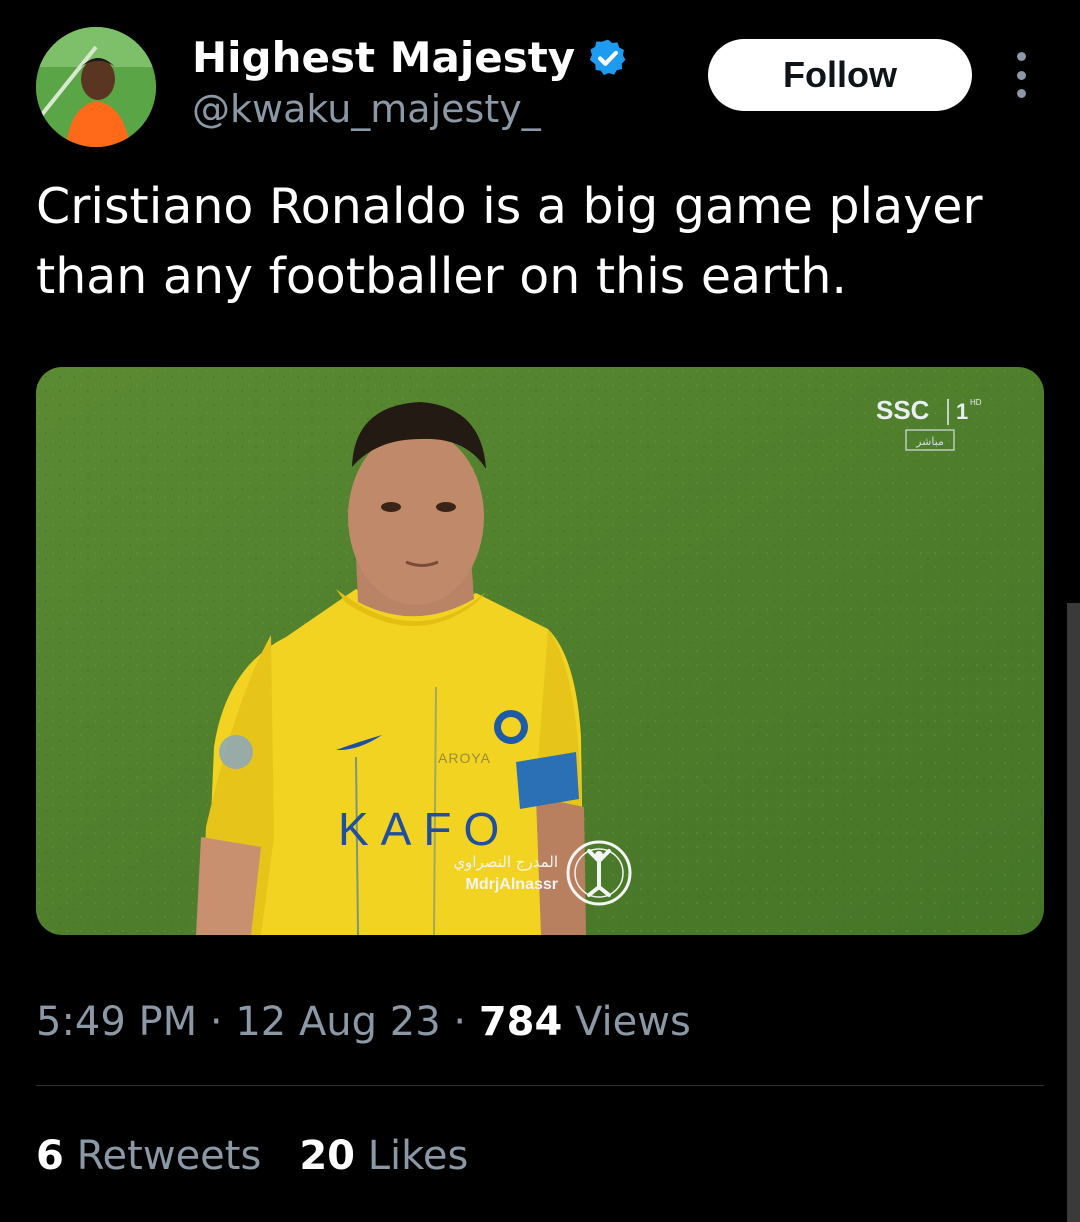  I want to click on svg-text: مباشر, so click(929, 441).